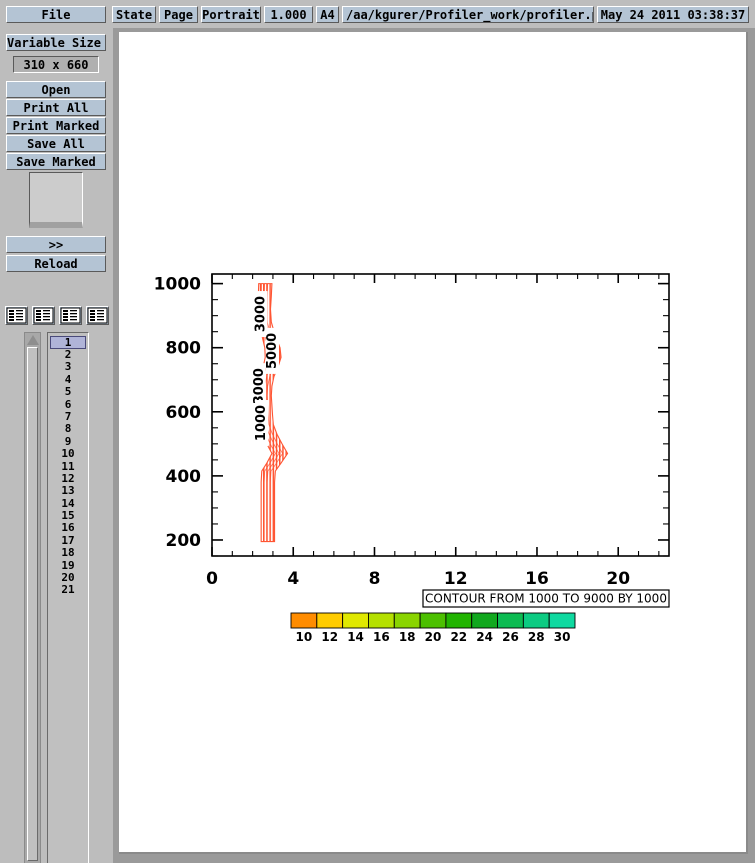  Describe the element at coordinates (212, 579) in the screenshot. I see `x-tick-label: 0` at that location.